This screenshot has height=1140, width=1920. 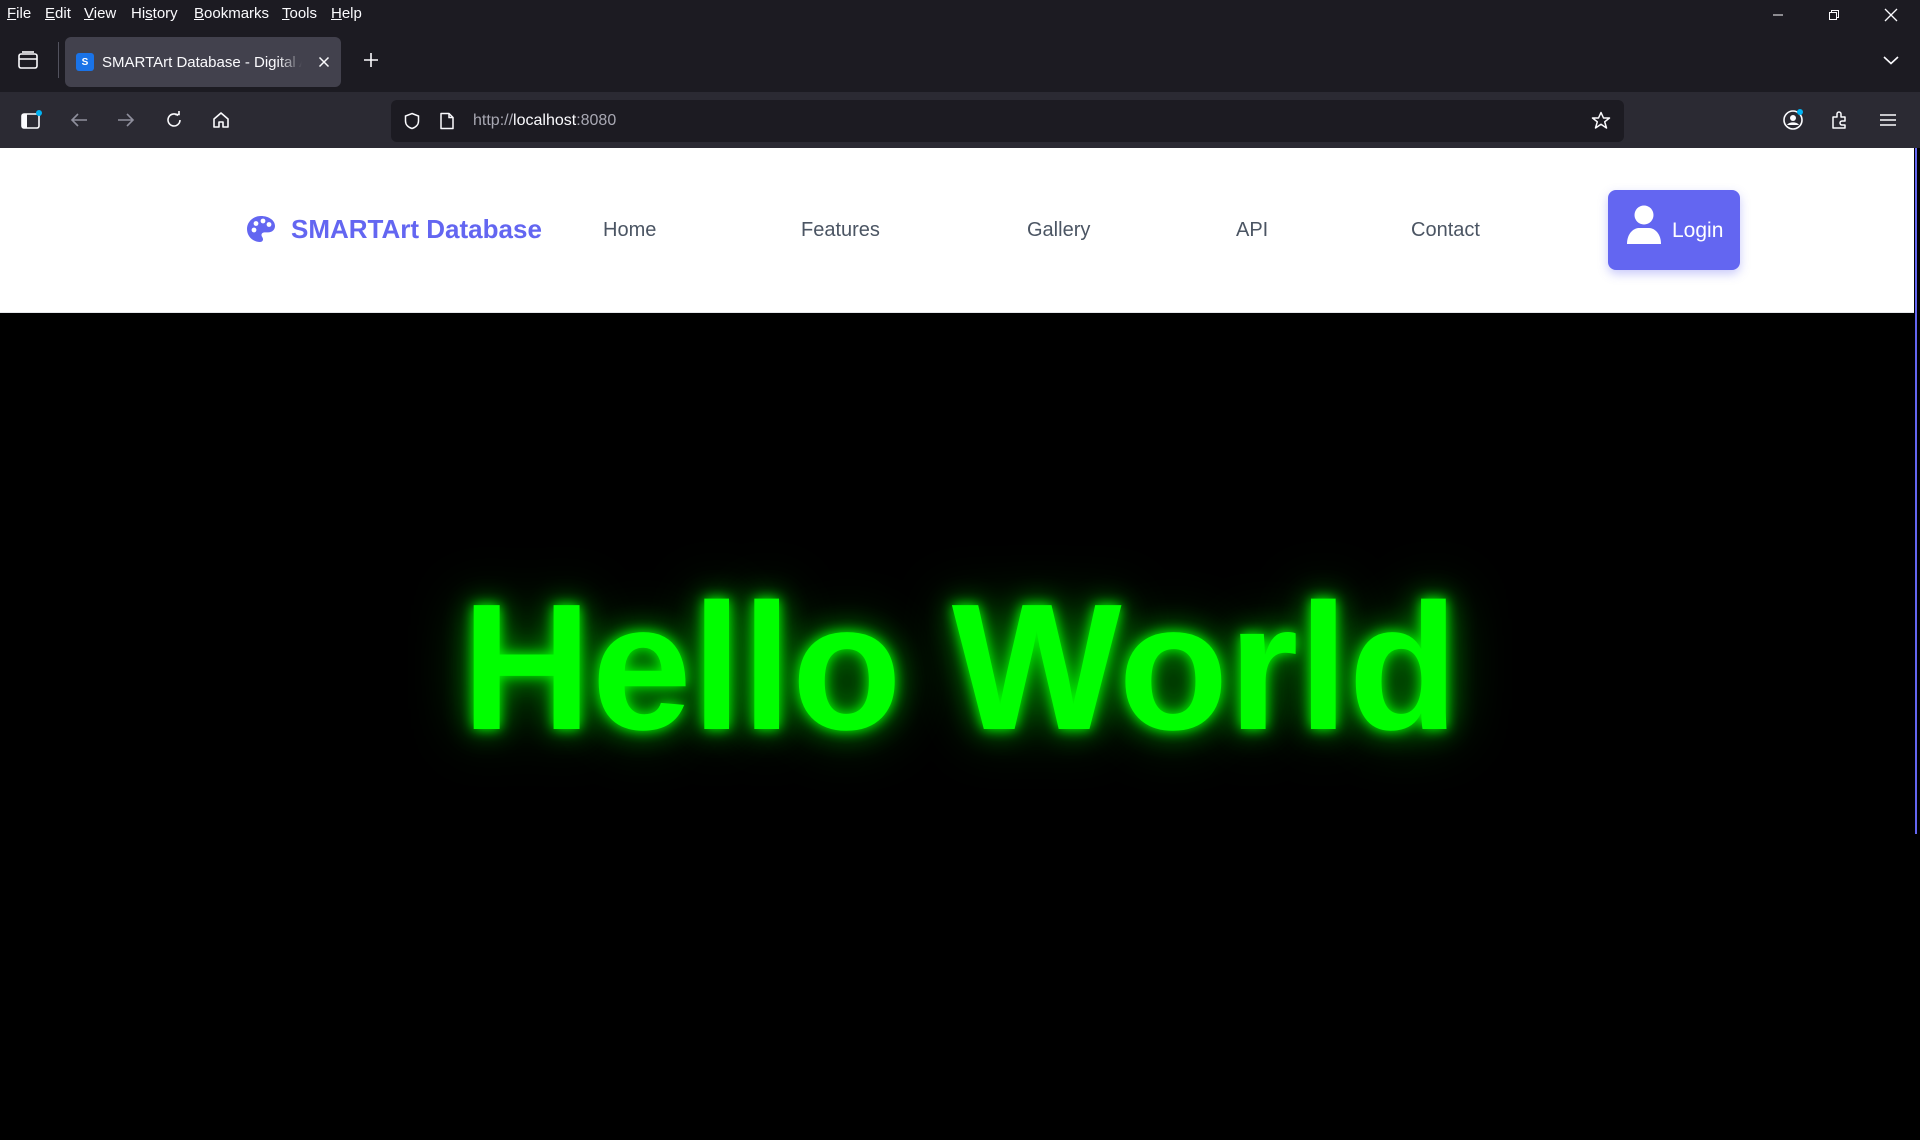 What do you see at coordinates (412, 121) in the screenshot?
I see `tracking-protection-shield-icon` at bounding box center [412, 121].